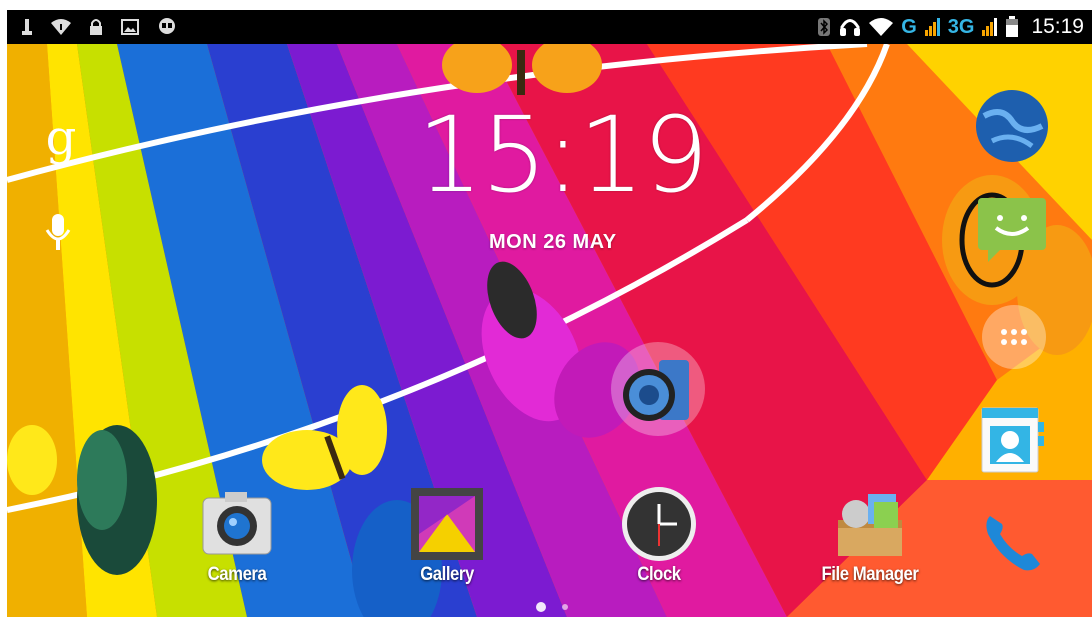 Image resolution: width=1092 pixels, height=617 pixels. What do you see at coordinates (61, 27) in the screenshot?
I see `wifi-alert-icon` at bounding box center [61, 27].